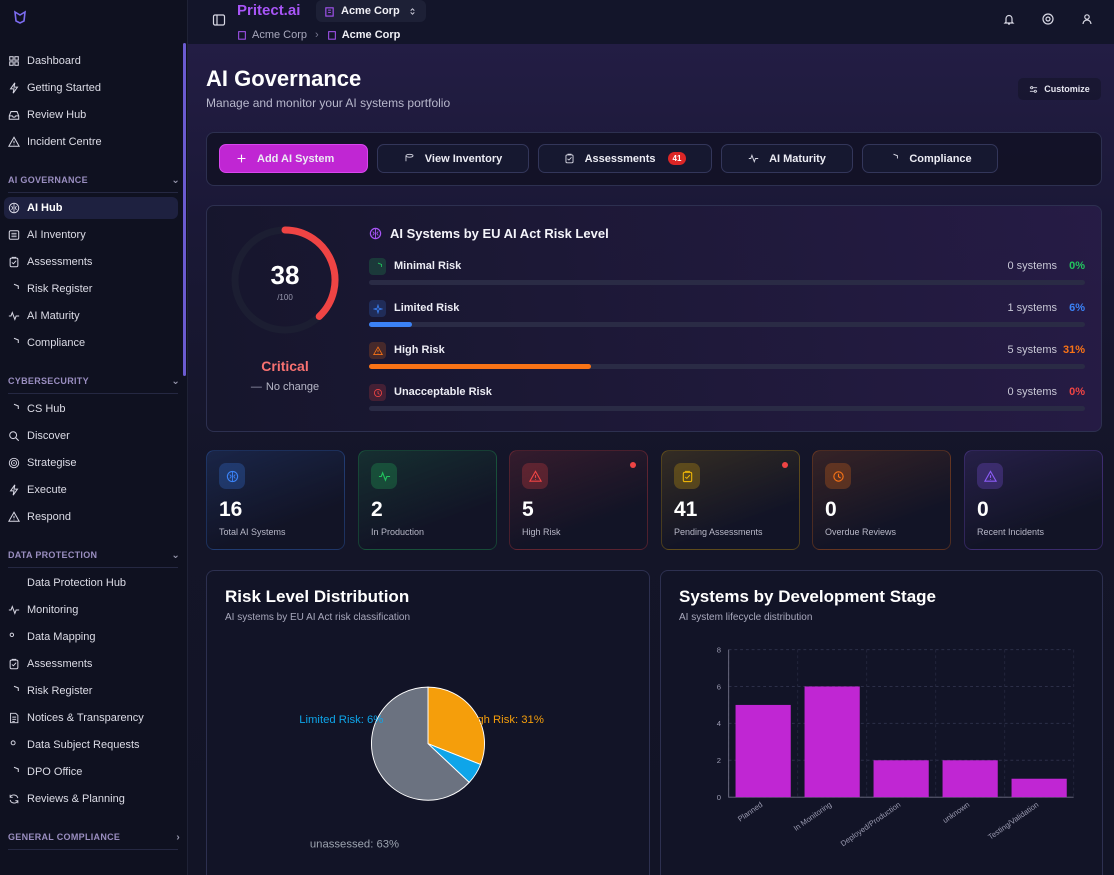 Image resolution: width=1114 pixels, height=875 pixels. What do you see at coordinates (268, 10) in the screenshot?
I see `app-name: Pritect.ai` at bounding box center [268, 10].